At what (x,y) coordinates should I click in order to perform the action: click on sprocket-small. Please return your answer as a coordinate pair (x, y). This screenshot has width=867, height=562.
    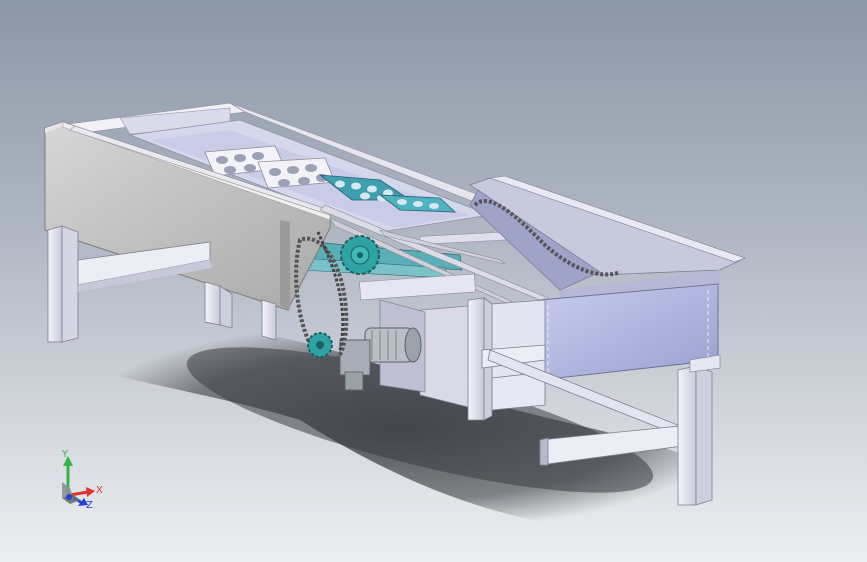
    Looking at the image, I should click on (320, 345).